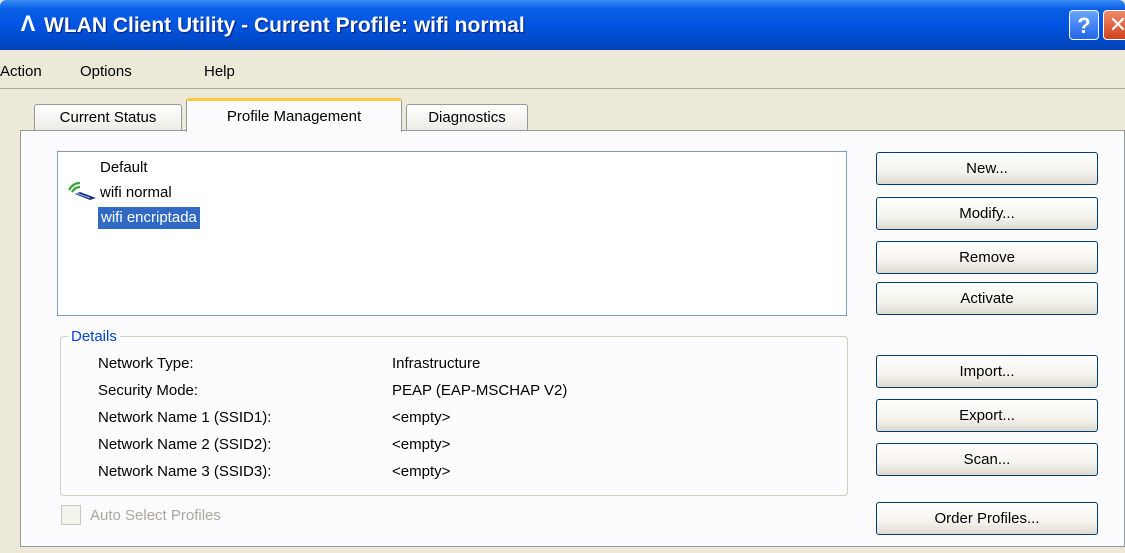 Image resolution: width=1125 pixels, height=553 pixels. I want to click on question-mark-icon: ?, so click(1084, 25).